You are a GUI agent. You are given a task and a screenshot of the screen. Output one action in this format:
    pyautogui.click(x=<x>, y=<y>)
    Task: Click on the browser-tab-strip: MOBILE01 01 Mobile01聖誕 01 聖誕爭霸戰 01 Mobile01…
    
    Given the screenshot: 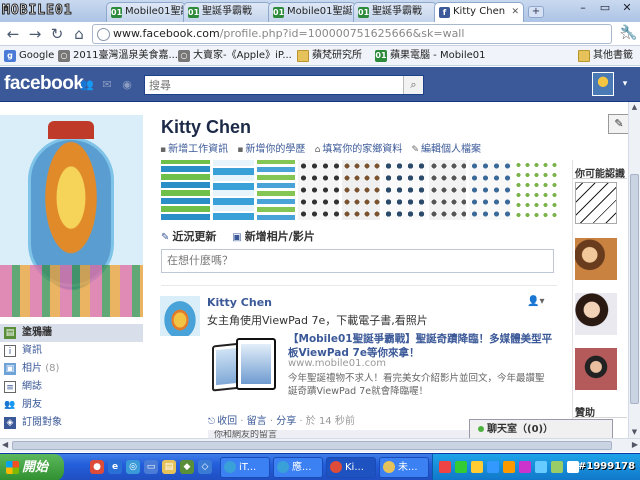 What is the action you would take?
    pyautogui.click(x=320, y=11)
    